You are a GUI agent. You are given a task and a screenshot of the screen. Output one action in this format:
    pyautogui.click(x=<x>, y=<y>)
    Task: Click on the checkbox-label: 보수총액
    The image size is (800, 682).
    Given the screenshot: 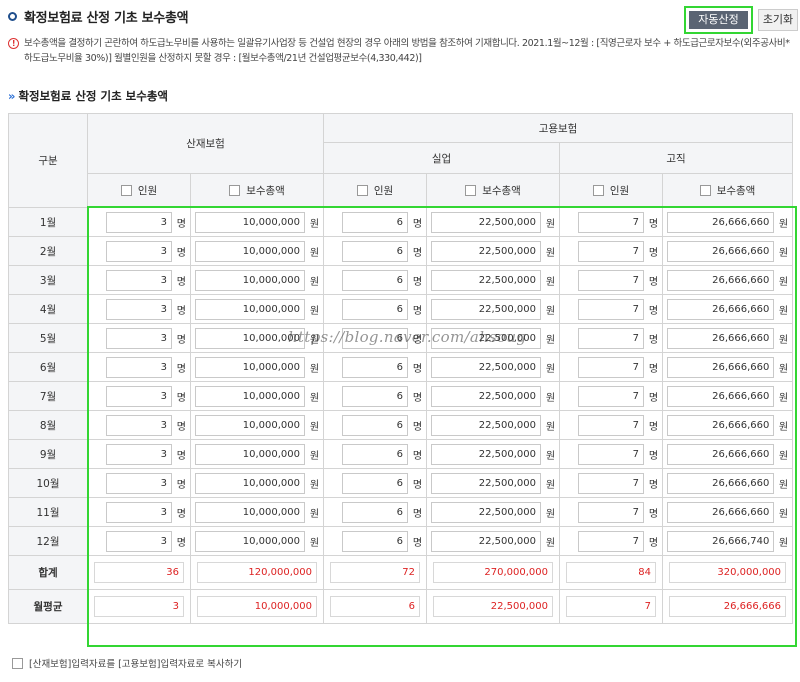 What is the action you would take?
    pyautogui.click(x=736, y=191)
    